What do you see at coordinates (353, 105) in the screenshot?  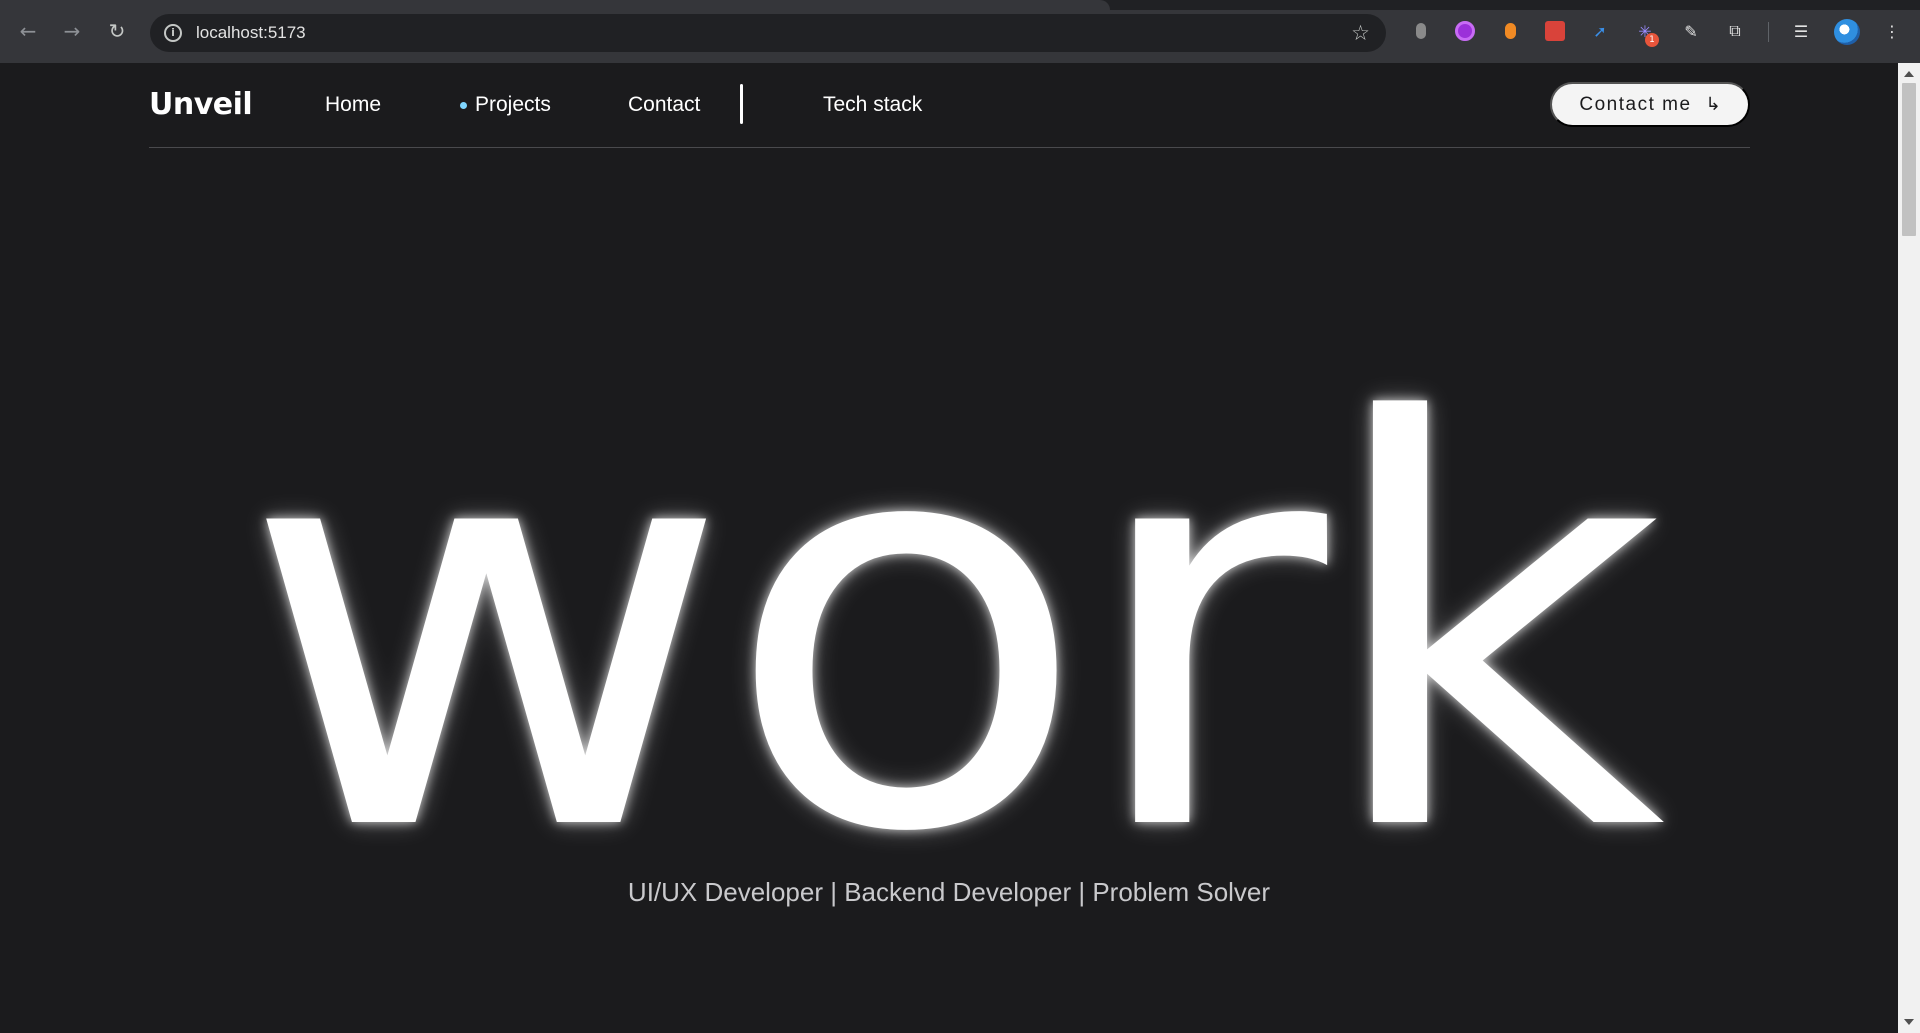 I see `nav-home: Home` at bounding box center [353, 105].